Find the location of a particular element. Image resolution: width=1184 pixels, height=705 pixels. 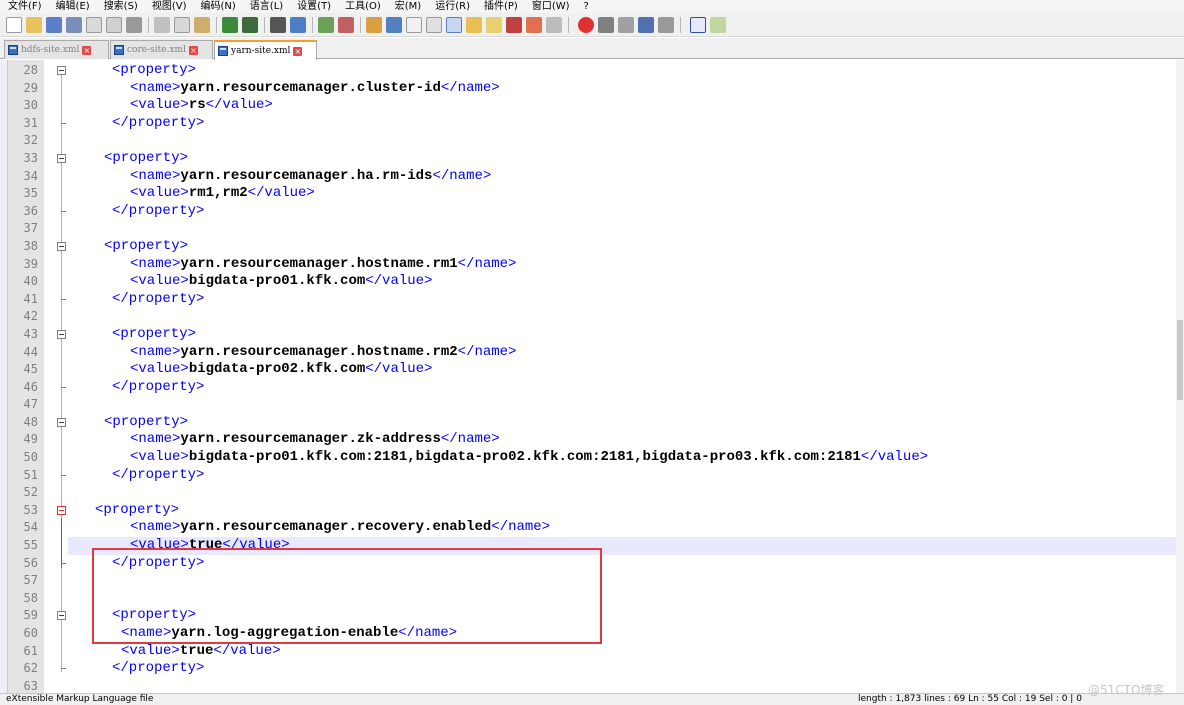

code-line: 62 </property> is located at coordinates (592, 669).